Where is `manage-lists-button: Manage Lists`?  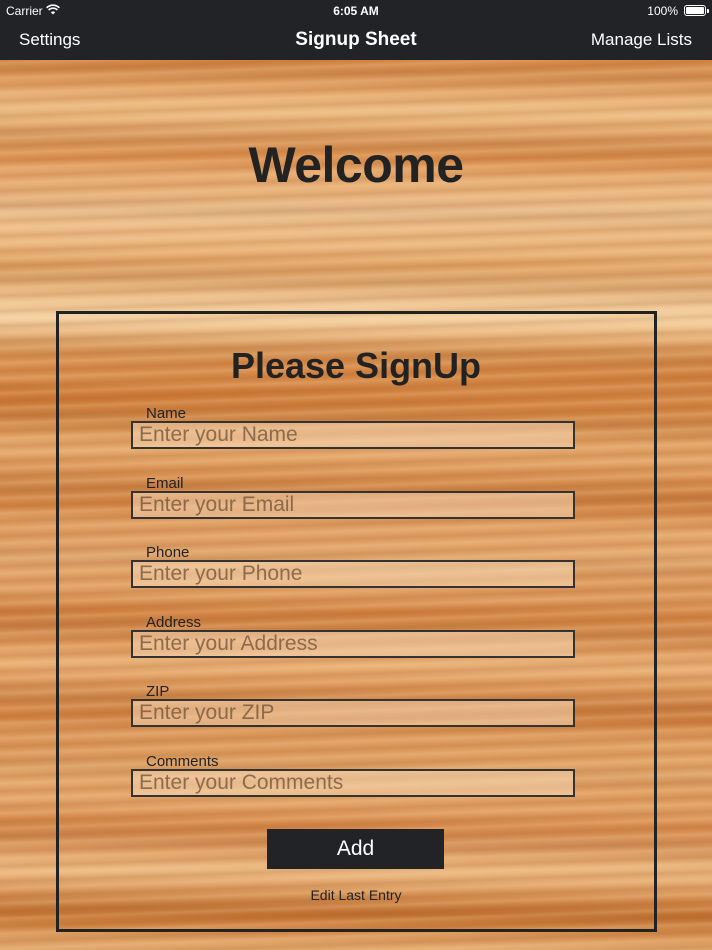
manage-lists-button: Manage Lists is located at coordinates (641, 40).